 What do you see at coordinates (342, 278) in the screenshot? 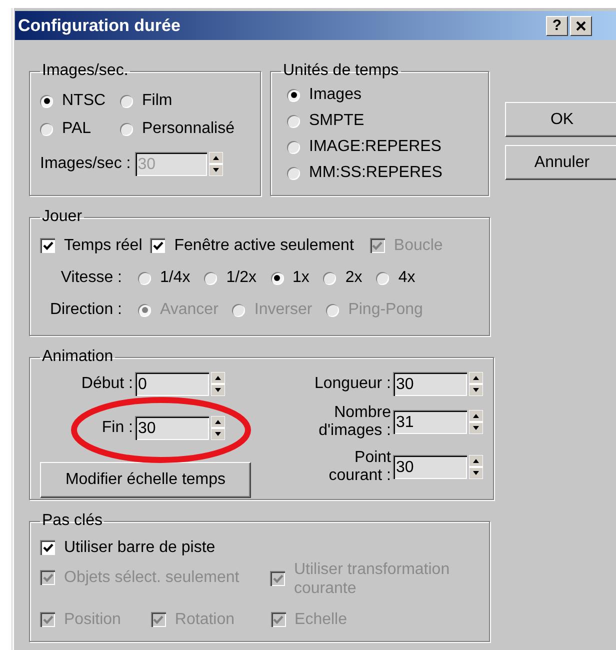
I see `radio-button: 2x` at bounding box center [342, 278].